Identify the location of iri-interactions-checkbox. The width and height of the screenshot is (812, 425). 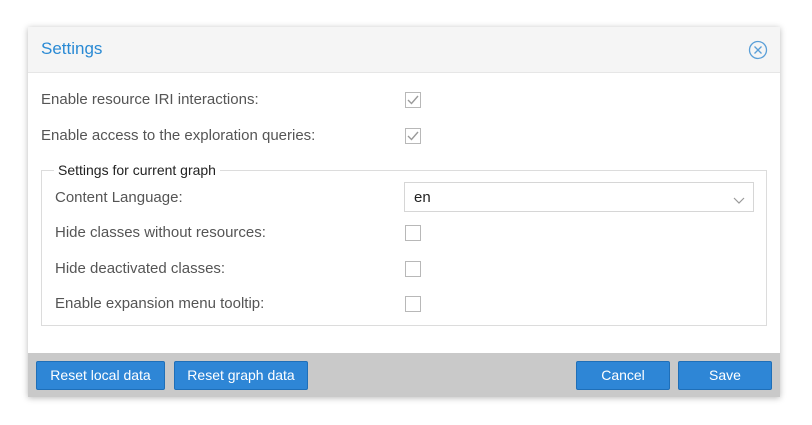
(413, 100).